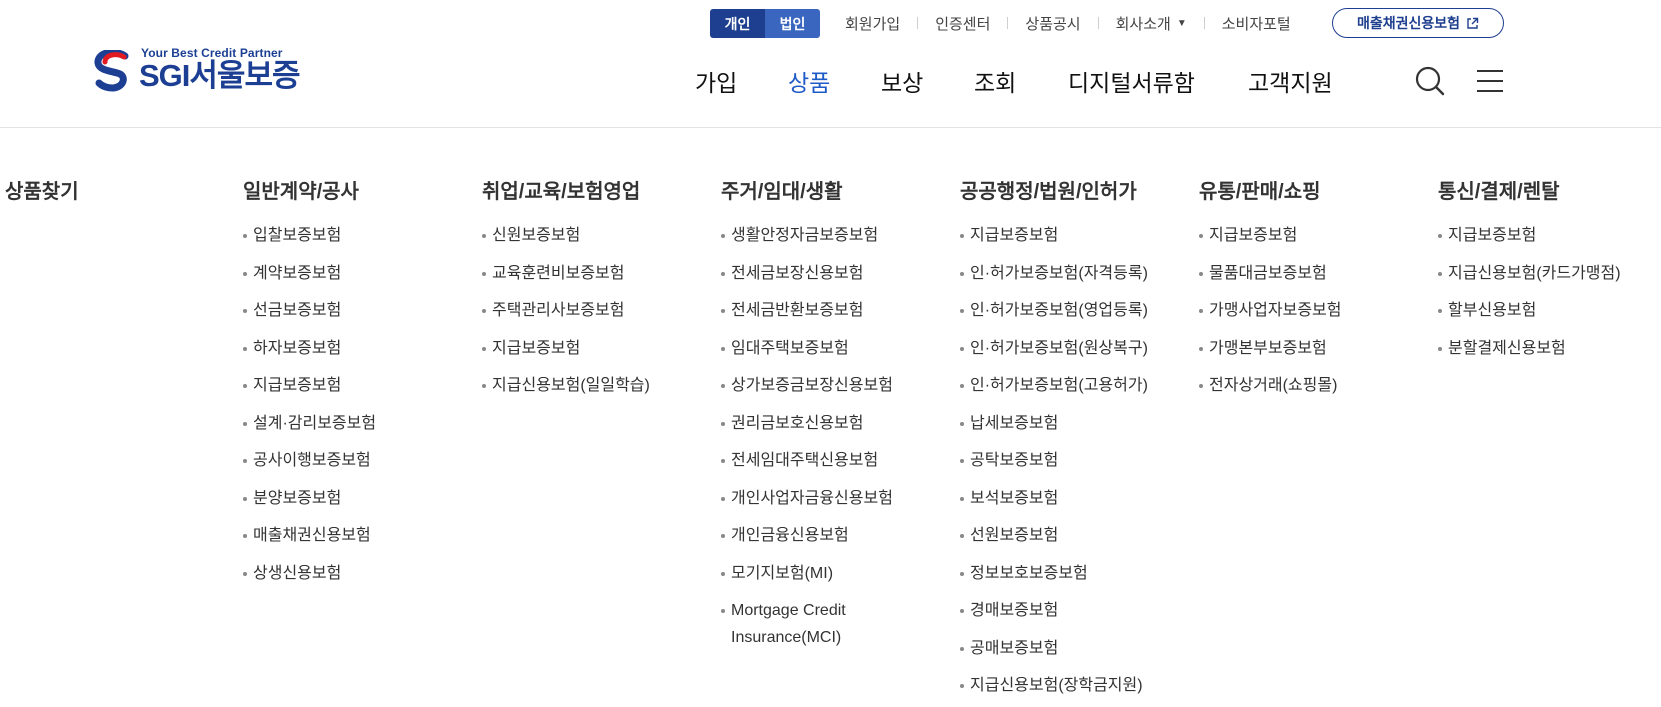 Image resolution: width=1661 pixels, height=707 pixels. I want to click on product-link: 분양보증보험, so click(309, 498).